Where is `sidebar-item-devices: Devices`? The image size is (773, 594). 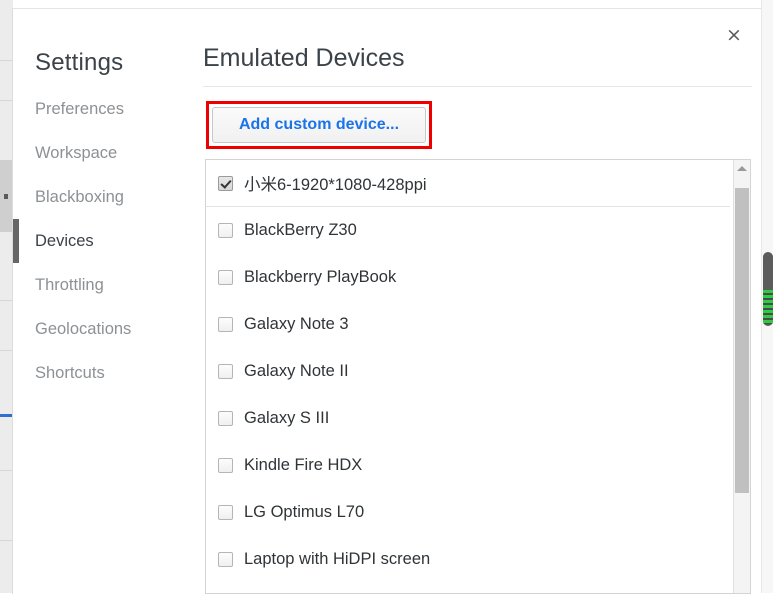
sidebar-item-devices: Devices is located at coordinates (103, 241).